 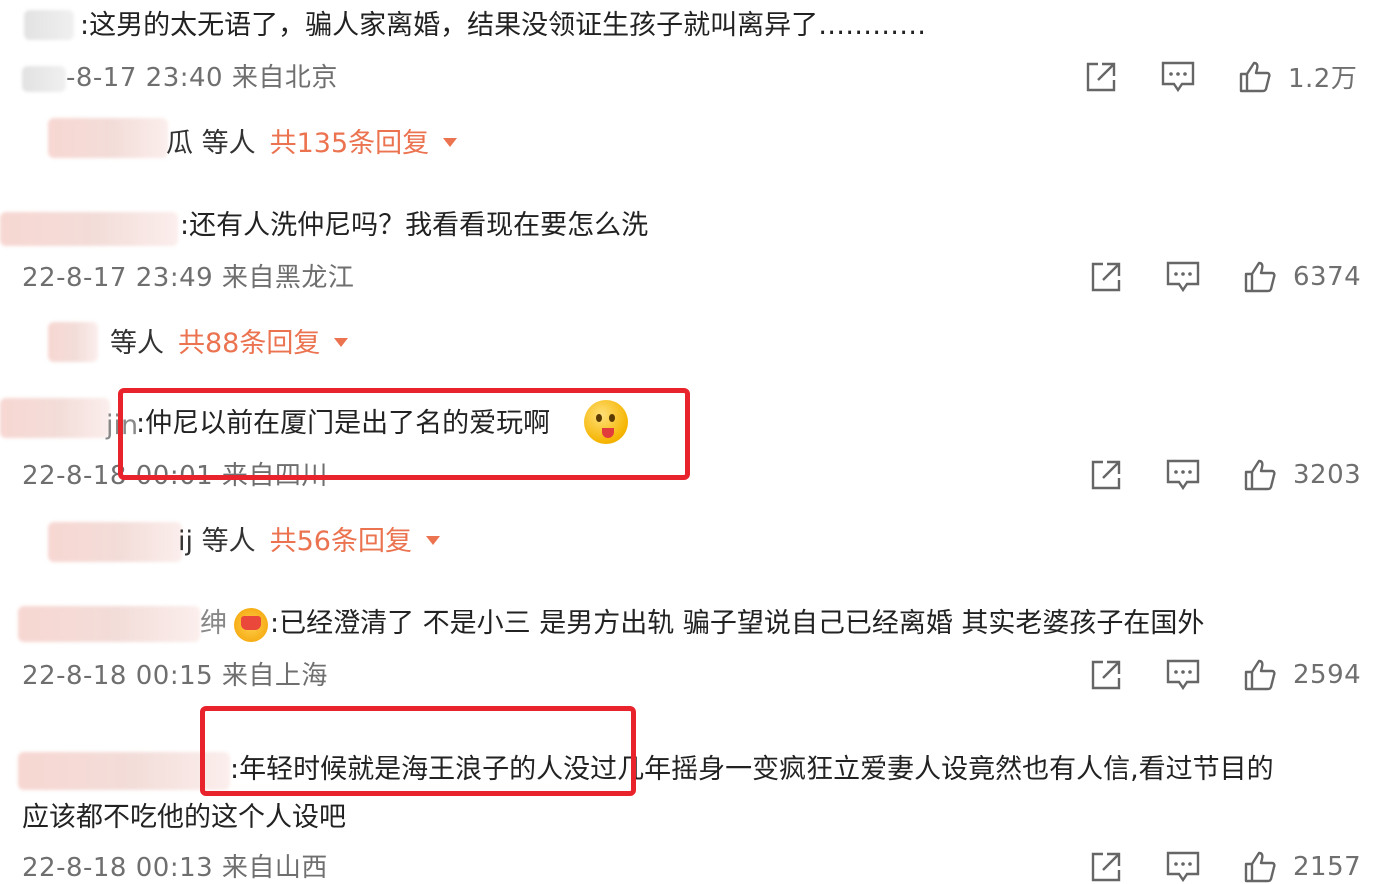 What do you see at coordinates (202, 78) in the screenshot?
I see `comment-meta: -8-17 23:40 来自北京` at bounding box center [202, 78].